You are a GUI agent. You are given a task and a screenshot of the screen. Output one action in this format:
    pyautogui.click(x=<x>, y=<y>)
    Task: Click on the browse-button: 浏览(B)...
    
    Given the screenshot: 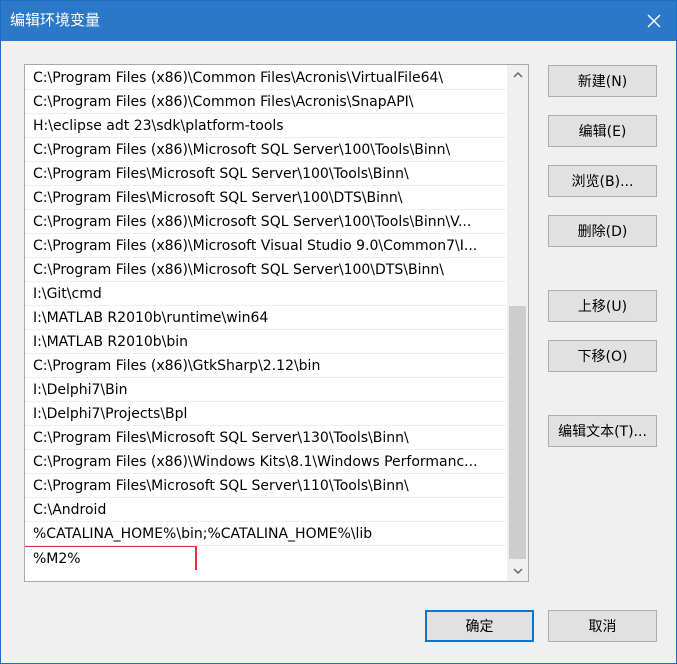 What is the action you would take?
    pyautogui.click(x=602, y=181)
    